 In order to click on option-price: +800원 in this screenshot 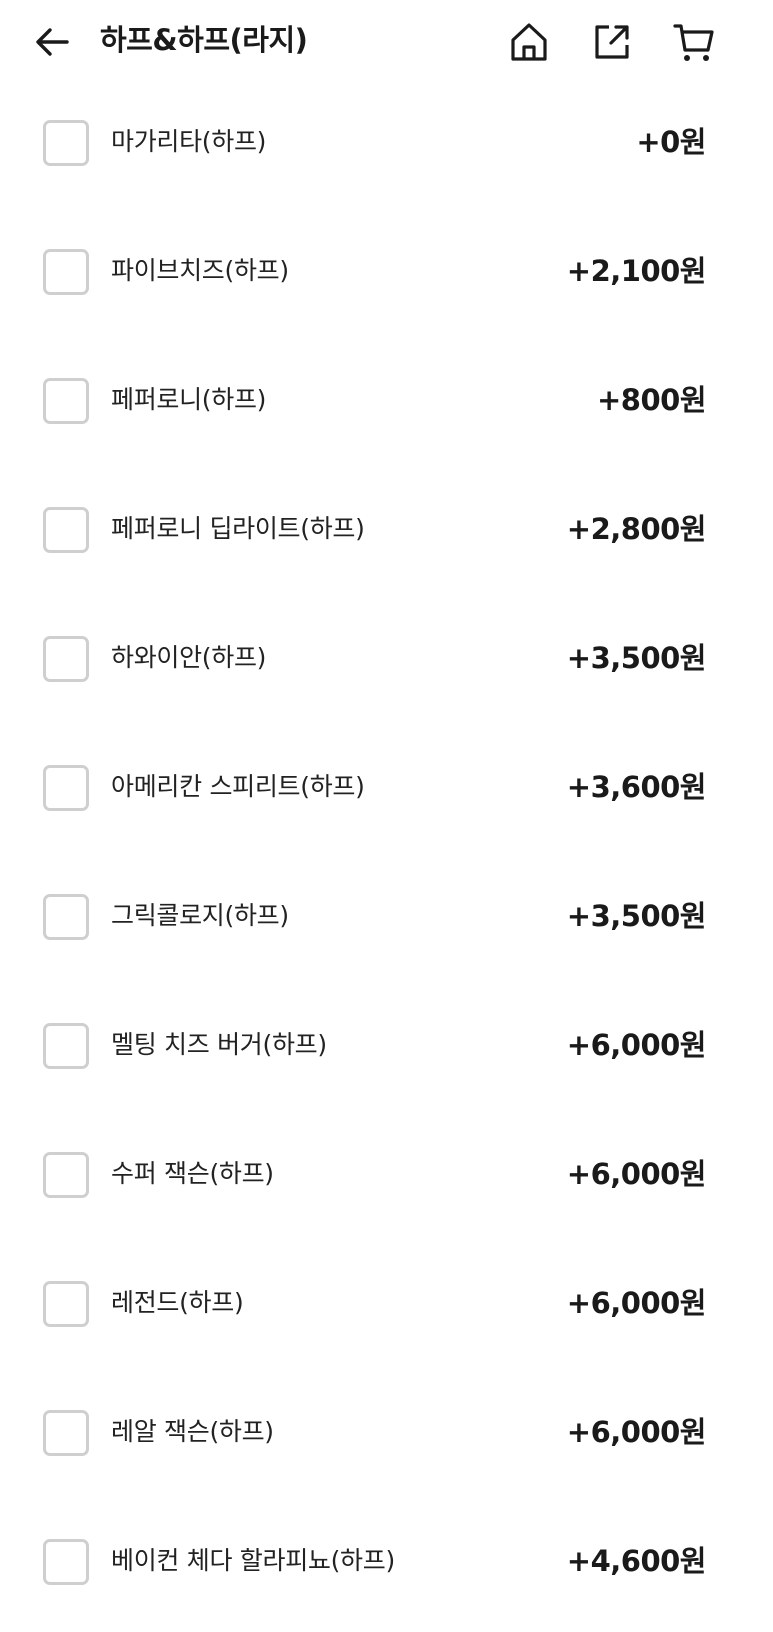, I will do `click(651, 400)`.